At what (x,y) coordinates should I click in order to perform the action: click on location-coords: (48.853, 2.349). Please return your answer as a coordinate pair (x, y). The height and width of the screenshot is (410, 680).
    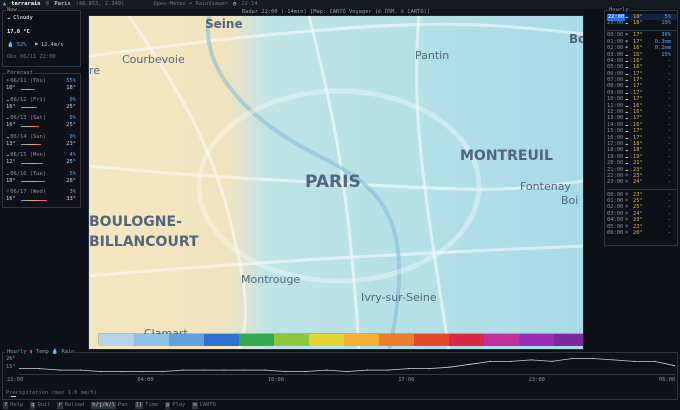
    Looking at the image, I should click on (100, 3).